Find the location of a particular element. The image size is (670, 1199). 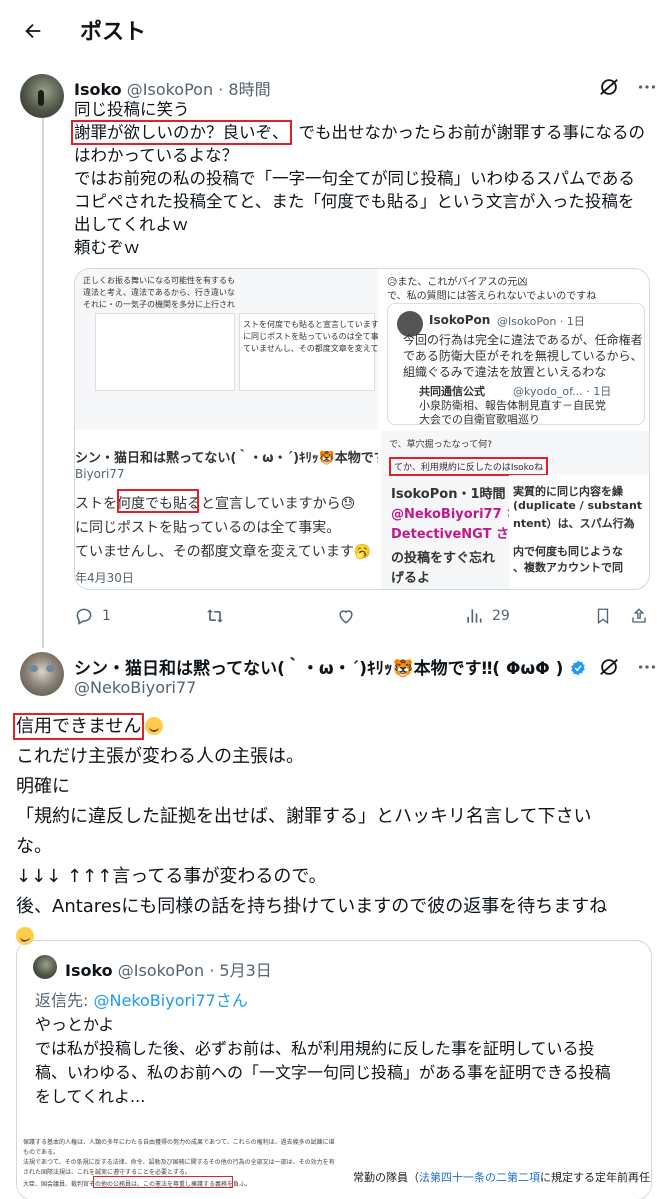

image-text: ntent）は、スパム行為 is located at coordinates (574, 523).